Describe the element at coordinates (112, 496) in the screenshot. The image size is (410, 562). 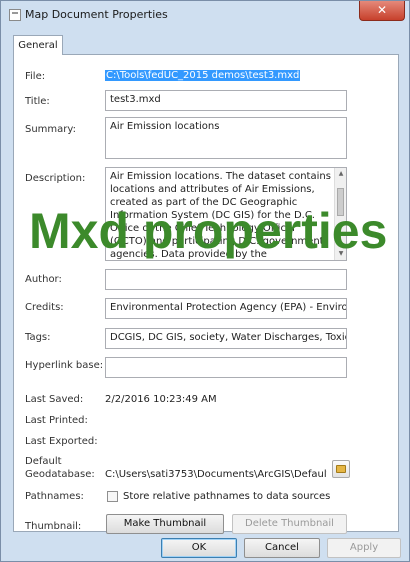
I see `relative-pathnames-checkbox` at that location.